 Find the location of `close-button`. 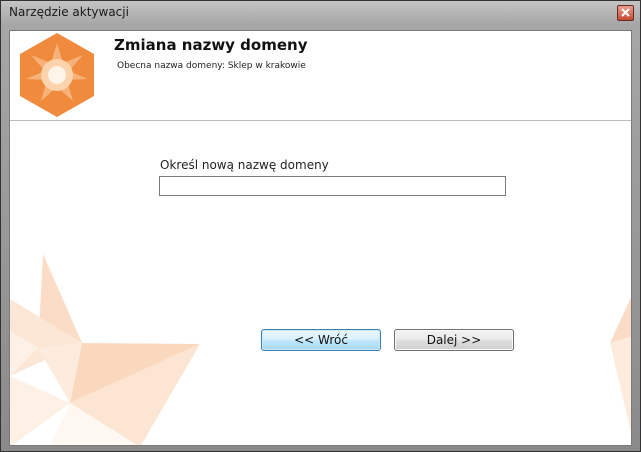

close-button is located at coordinates (625, 13).